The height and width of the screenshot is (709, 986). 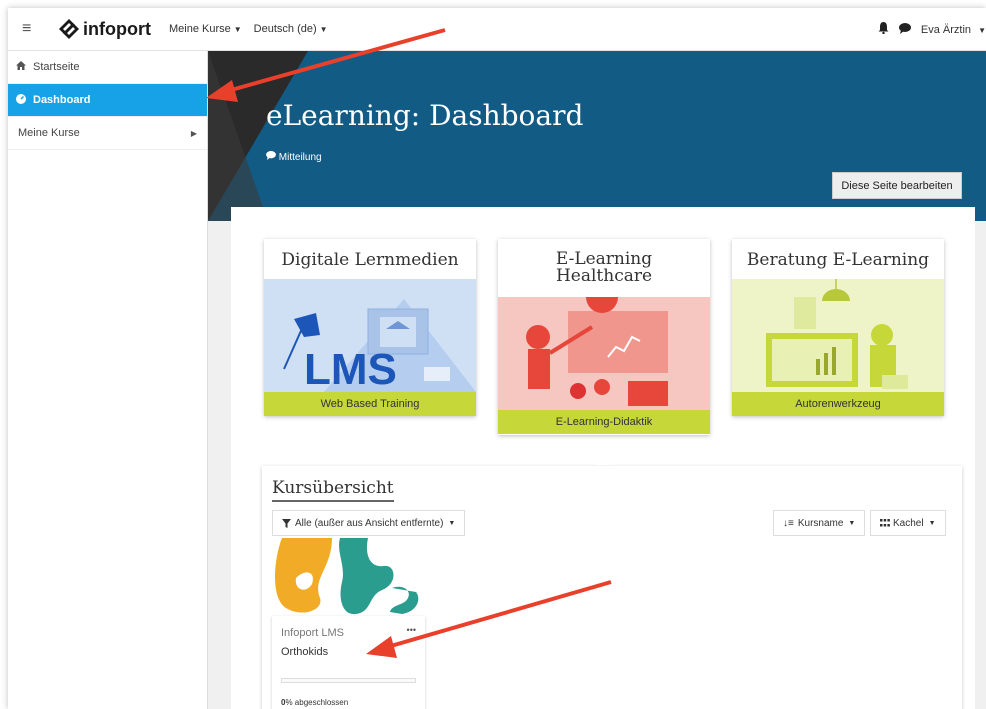 I want to click on sort-icon: ↓≡, so click(x=788, y=523).